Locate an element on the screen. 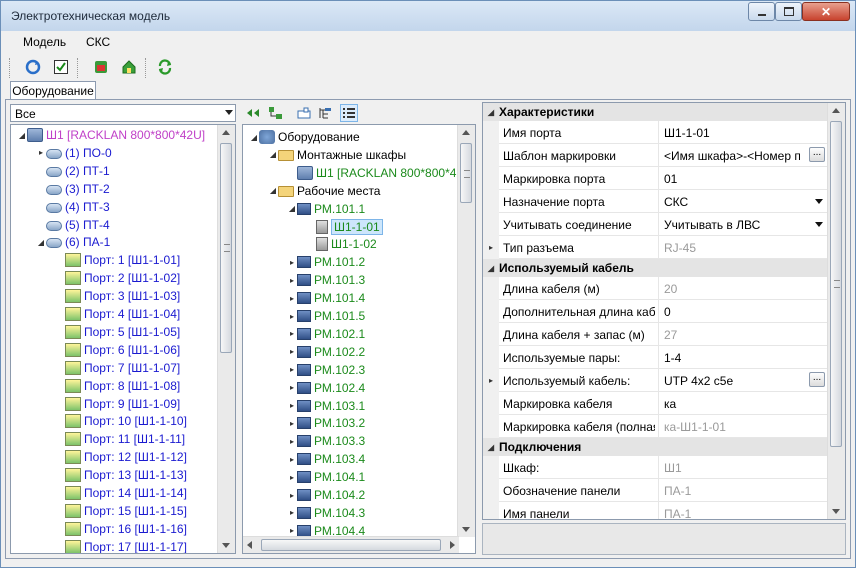 This screenshot has height=568, width=856. collapse-icon: ◢ is located at coordinates (491, 112).